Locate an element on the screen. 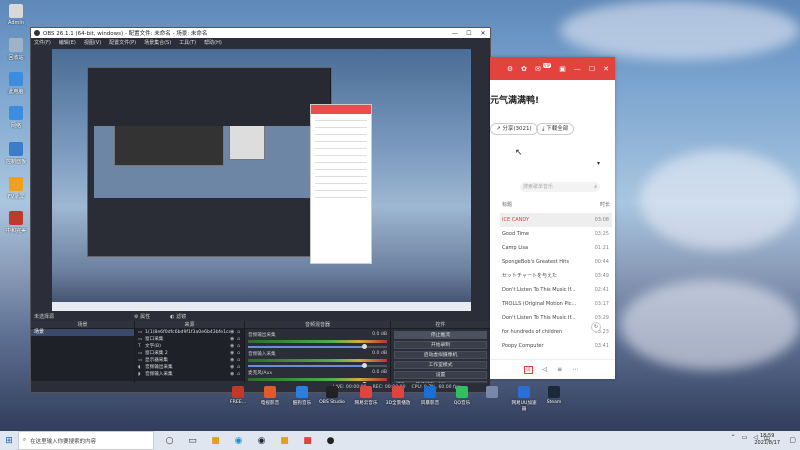 This screenshot has height=450, width=800. file-explorer-icon: ■ is located at coordinates (215, 441).